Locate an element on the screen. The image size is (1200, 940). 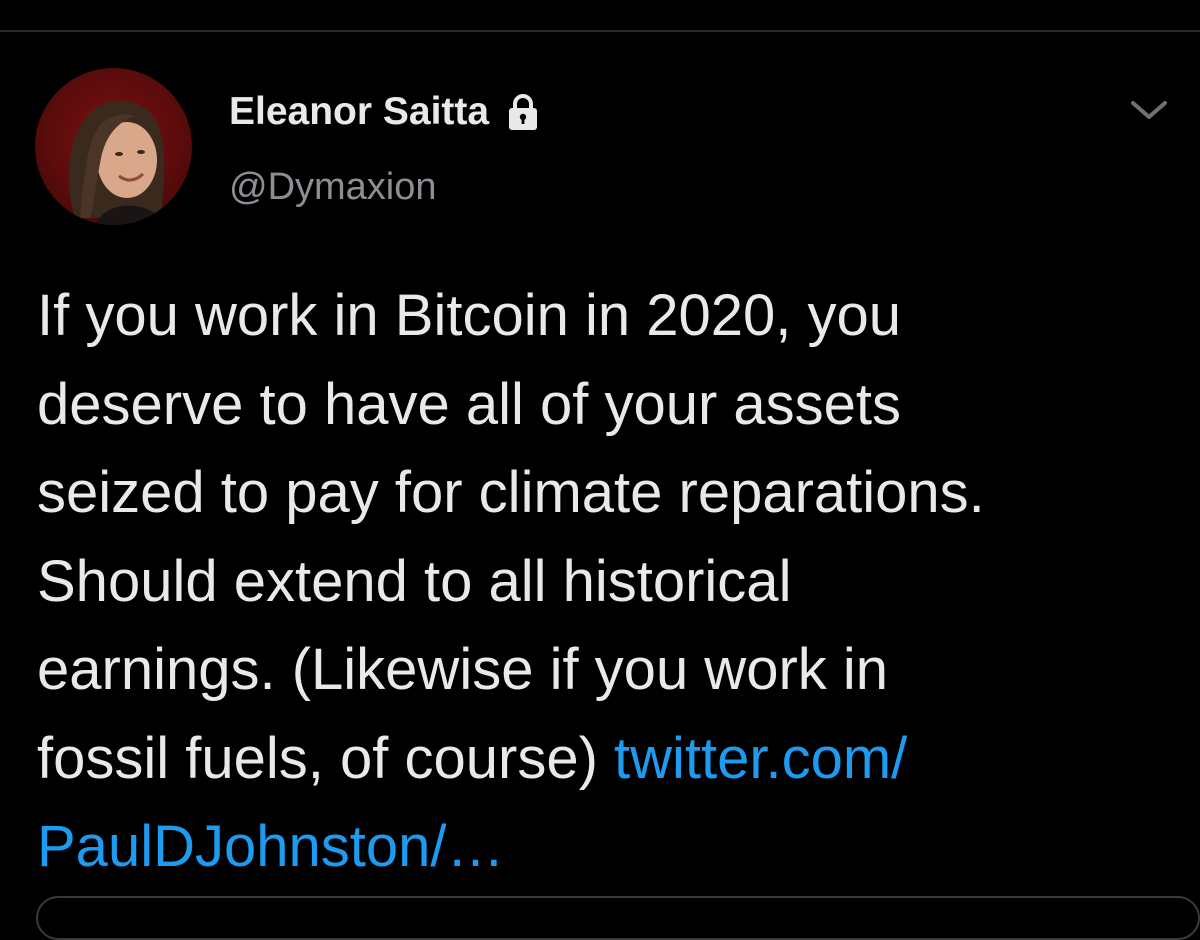
display-name-text: Eleanor Saitta is located at coordinates (359, 111).